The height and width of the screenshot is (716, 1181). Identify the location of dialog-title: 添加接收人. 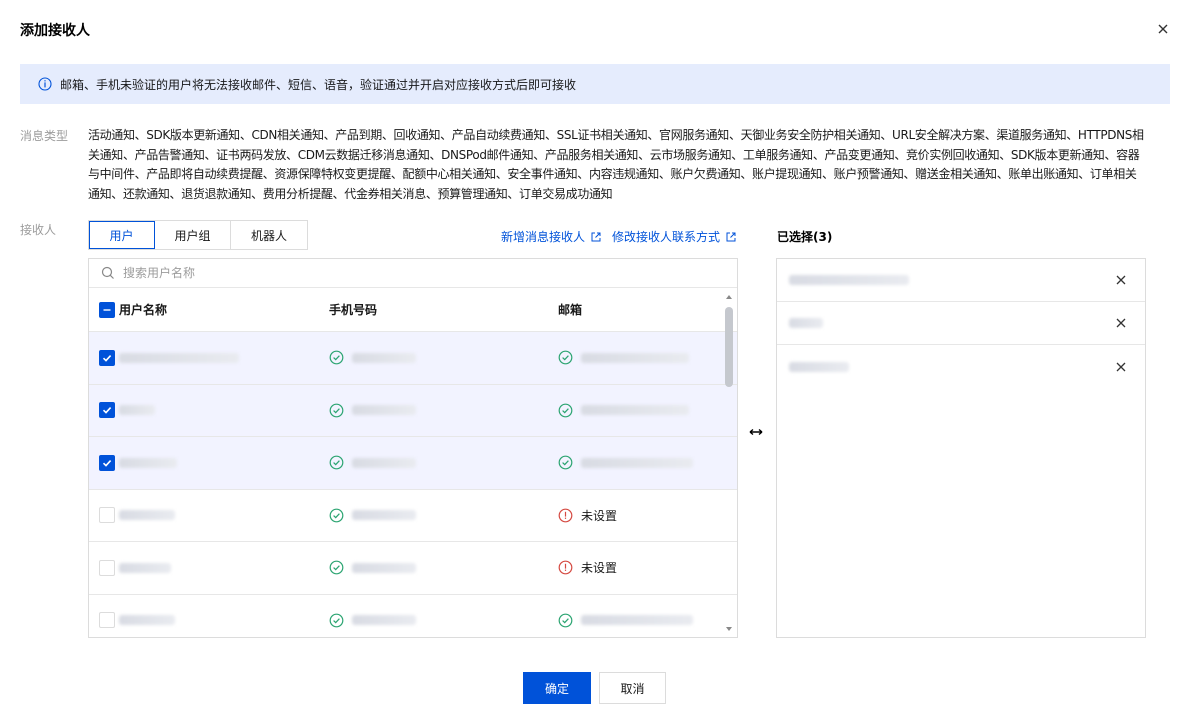
(55, 31).